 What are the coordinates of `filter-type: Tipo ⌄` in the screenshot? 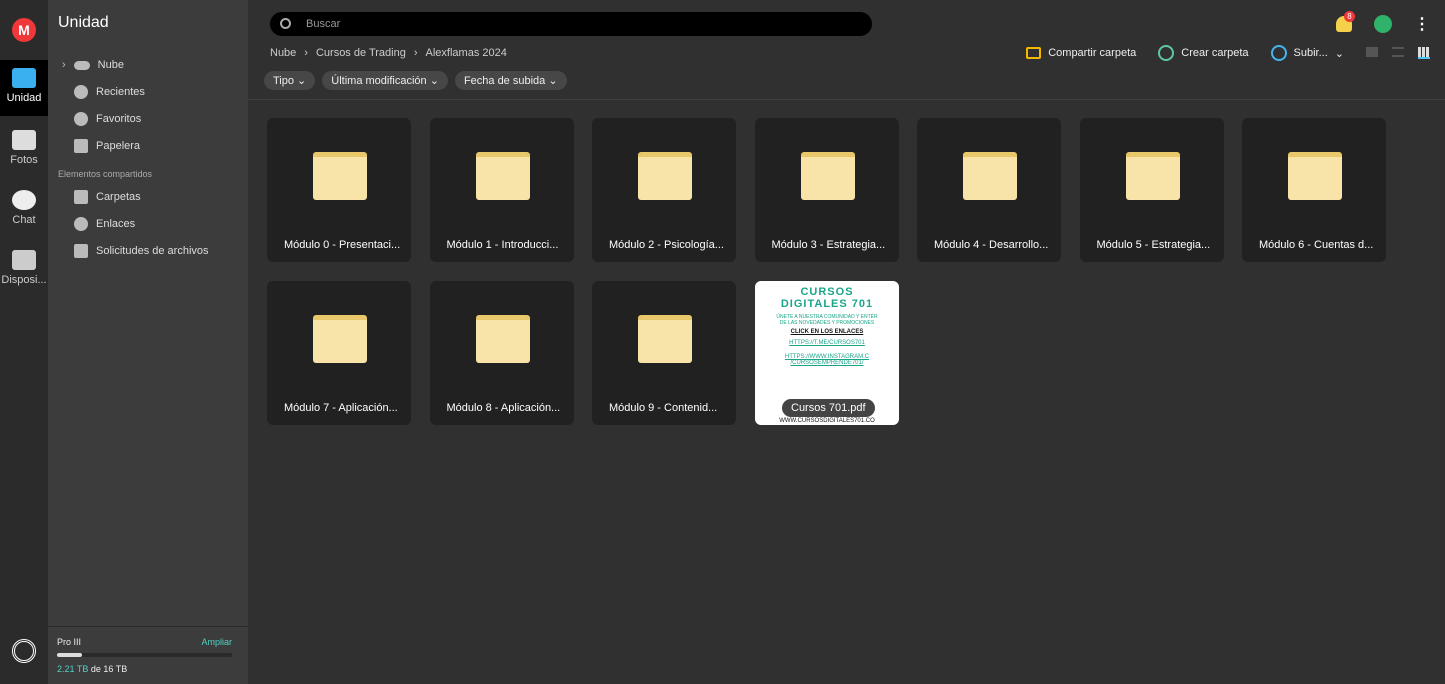 It's located at (290, 80).